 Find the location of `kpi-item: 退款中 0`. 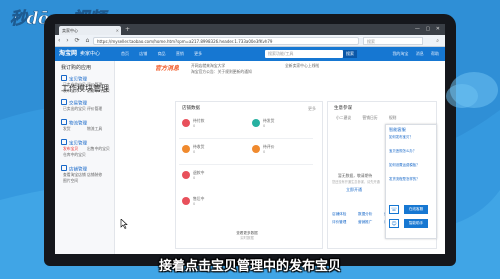

kpi-item: 退款中 0 is located at coordinates (212, 177).